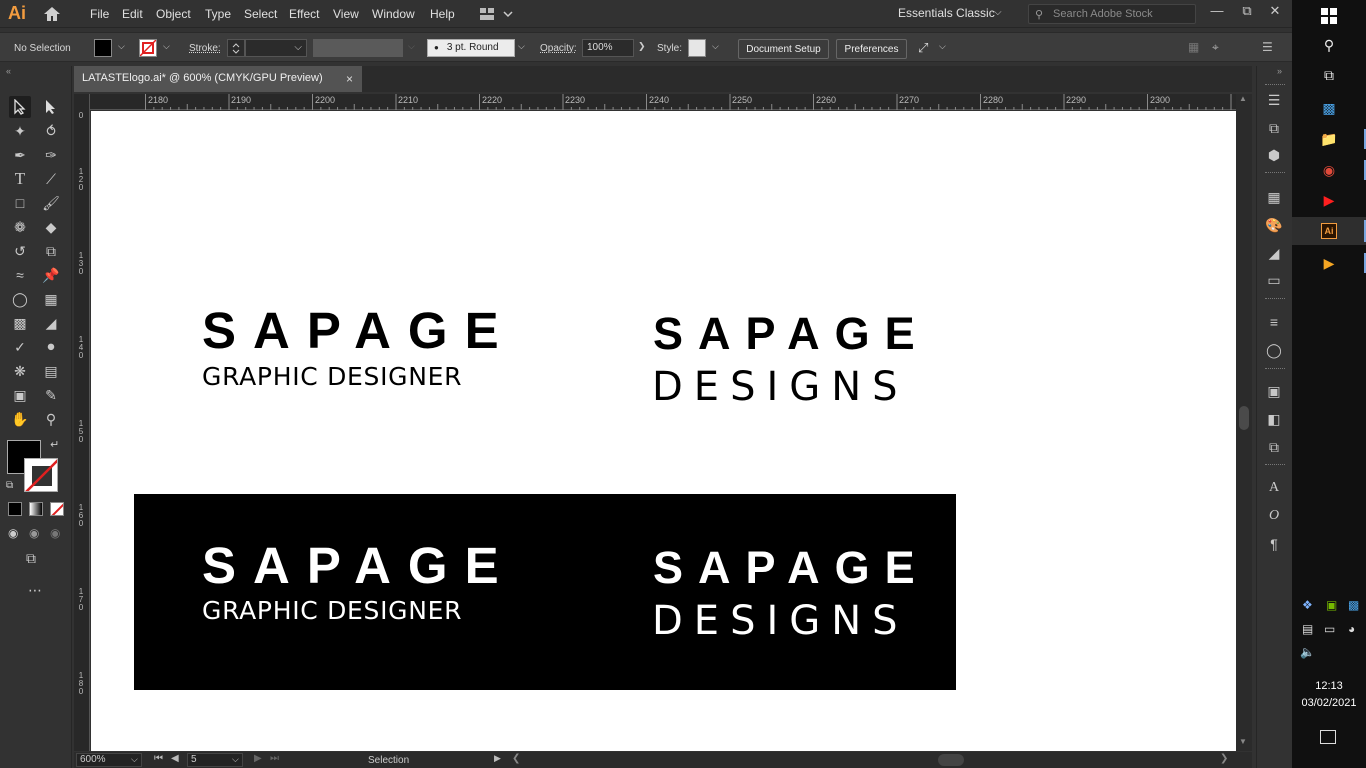 The width and height of the screenshot is (1366, 768). I want to click on task-view-icon: ⧉, so click(1329, 75).